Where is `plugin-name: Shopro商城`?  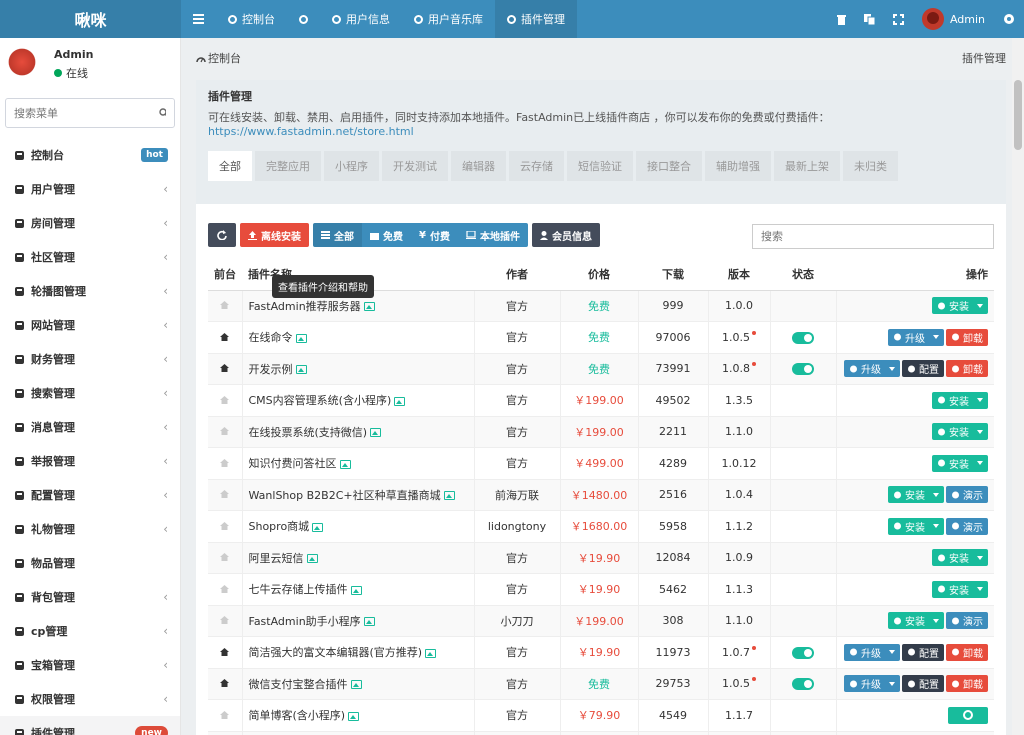 plugin-name: Shopro商城 is located at coordinates (279, 526).